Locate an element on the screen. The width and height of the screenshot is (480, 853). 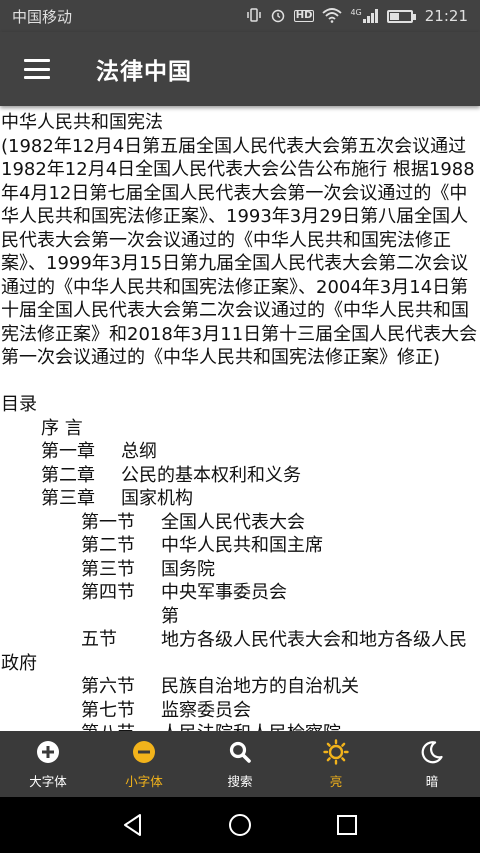
network-type-label: 4G is located at coordinates (356, 12).